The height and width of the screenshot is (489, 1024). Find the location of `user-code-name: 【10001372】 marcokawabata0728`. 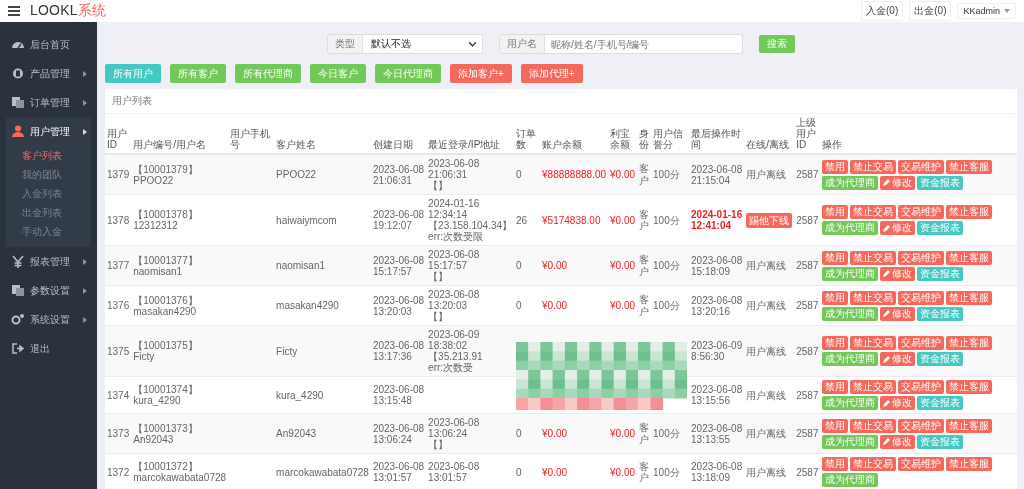

user-code-name: 【10001372】 marcokawabata0728 is located at coordinates (180, 472).